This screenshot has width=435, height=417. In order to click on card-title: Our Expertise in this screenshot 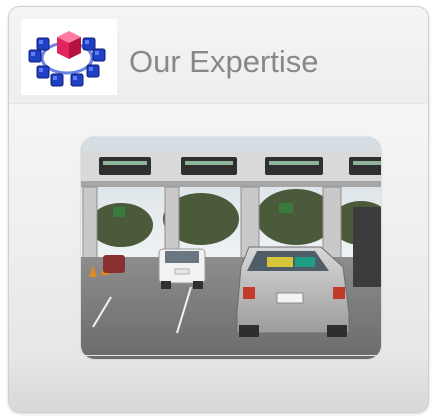, I will do `click(224, 61)`.